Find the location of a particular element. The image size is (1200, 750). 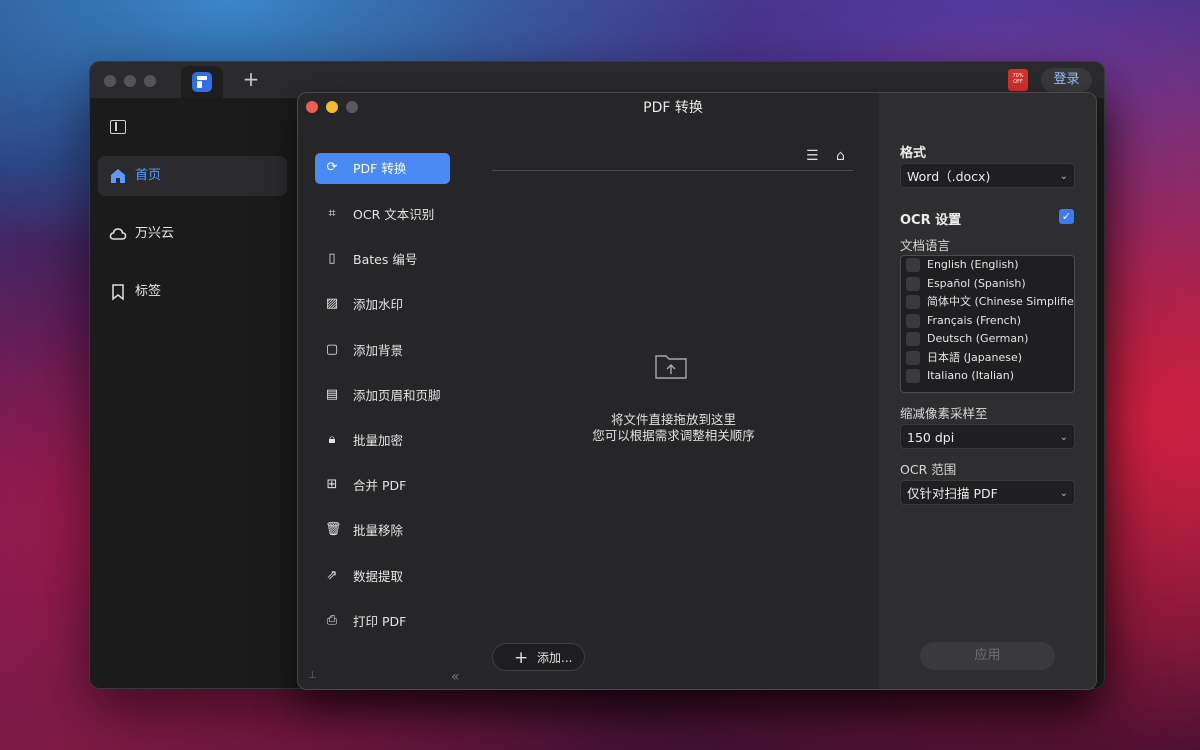

apply-button: 应用 is located at coordinates (987, 656).